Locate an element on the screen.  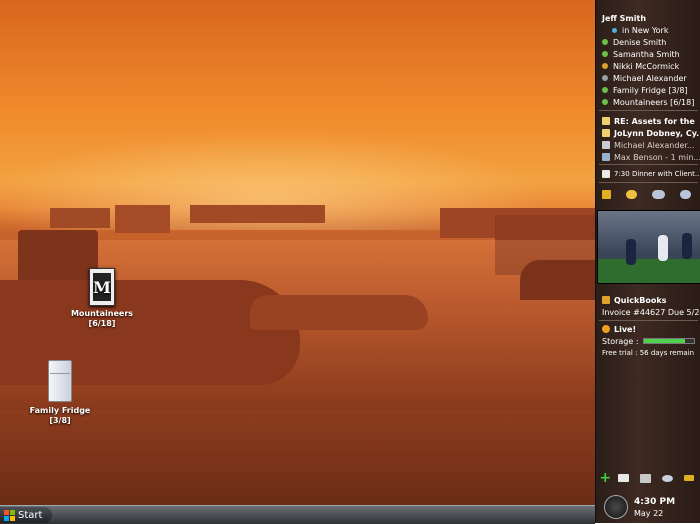
start-button: Start is located at coordinates (26, 515).